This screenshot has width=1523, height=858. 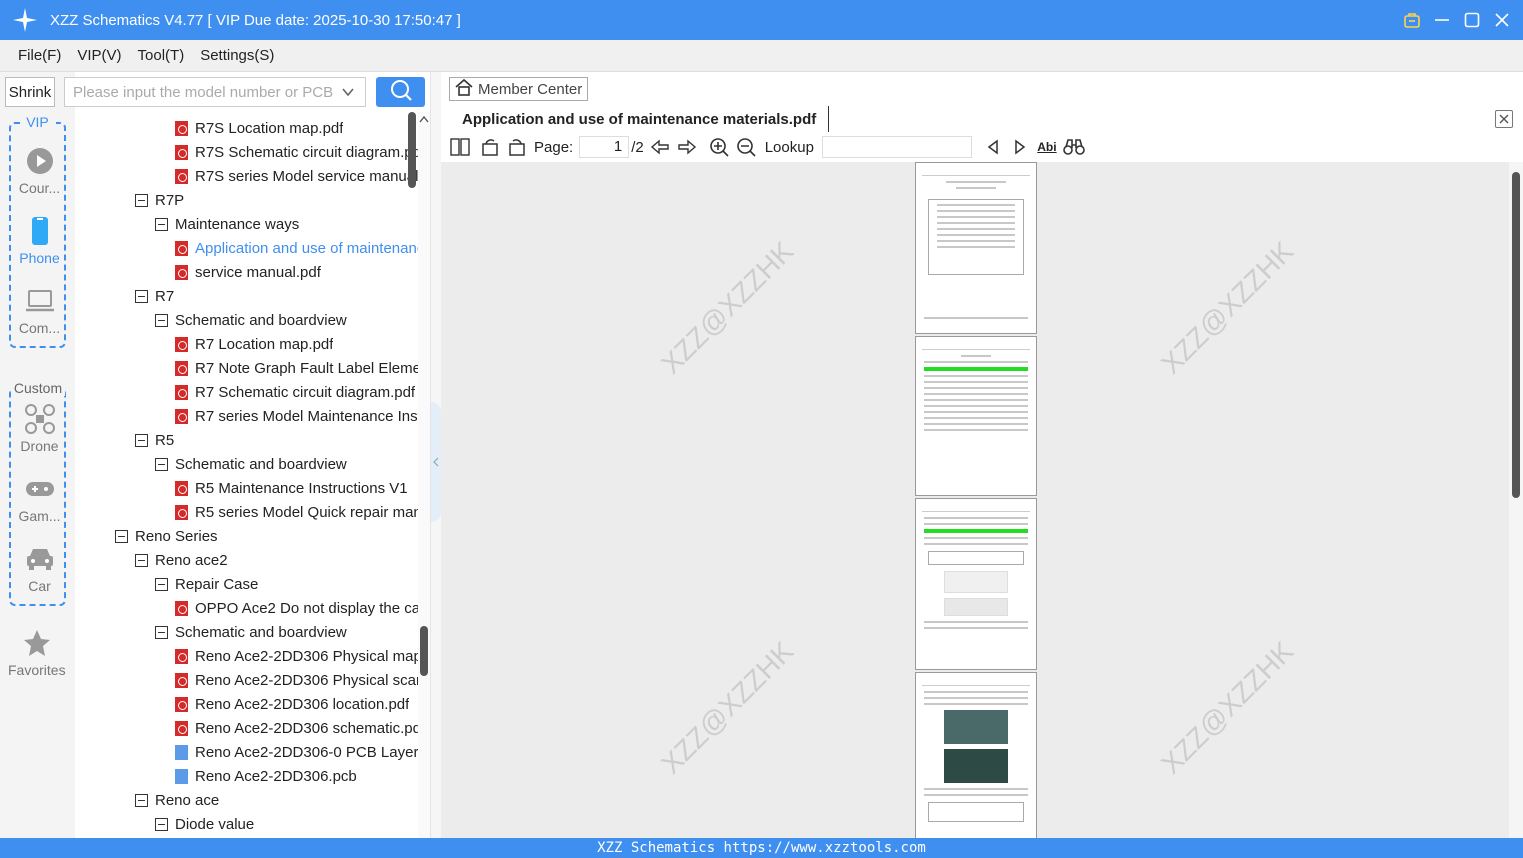 I want to click on tree-item-label: Reno Ace2-2DD306 Physical scan, so click(x=306, y=680).